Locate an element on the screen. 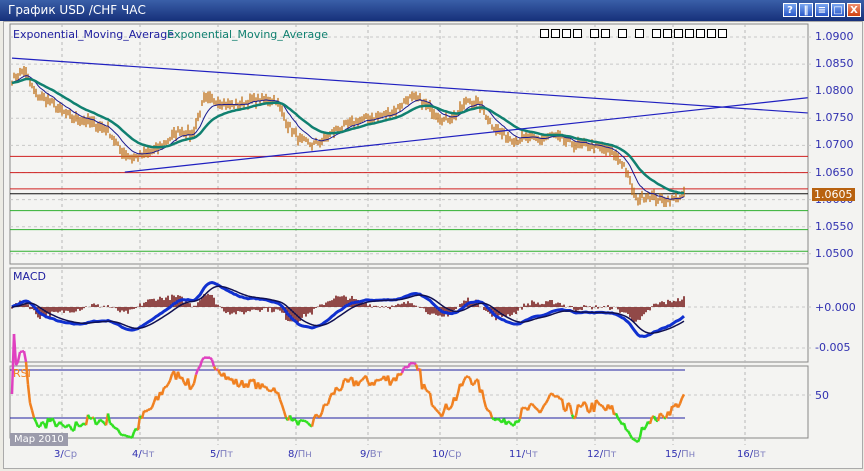 This screenshot has width=864, height=471. price-axis-label: 1.0500 is located at coordinates (834, 253).